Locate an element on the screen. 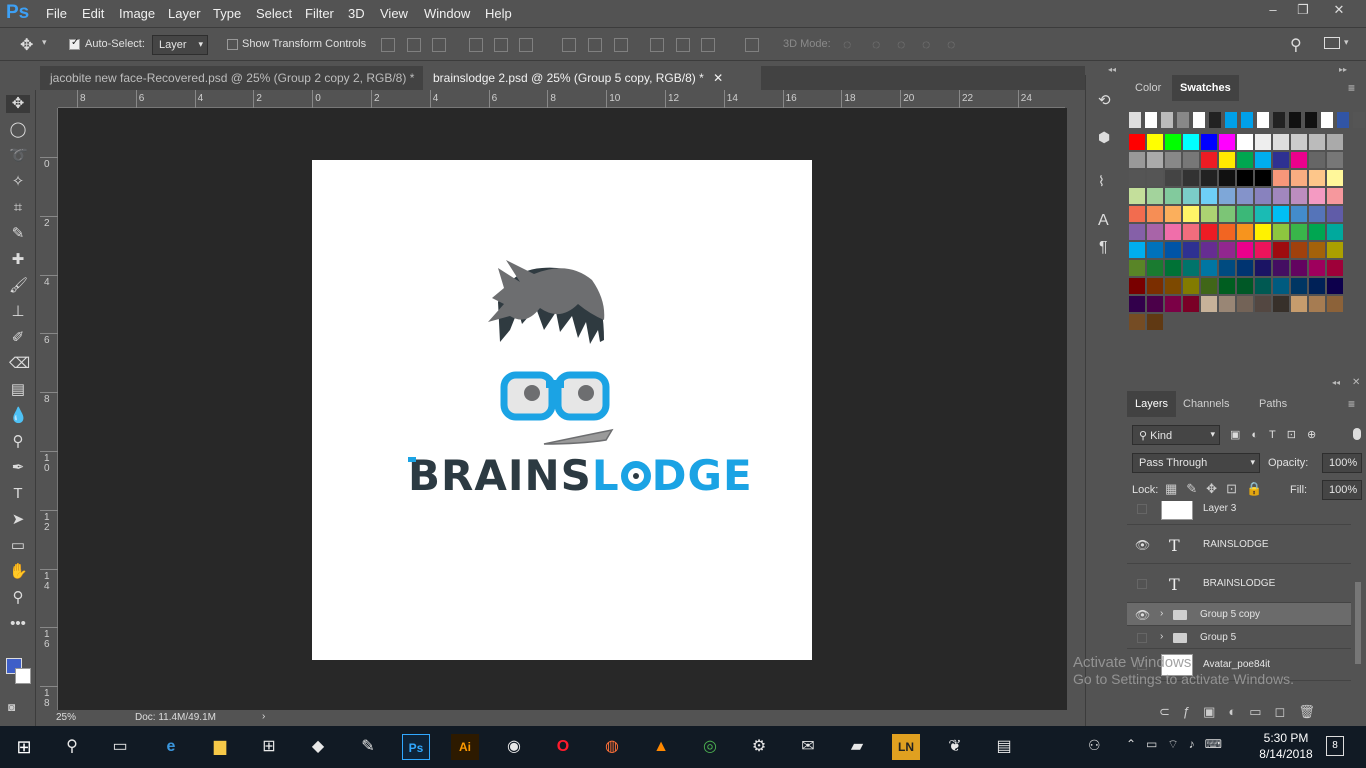 This screenshot has width=1366, height=768. visibility-eye-icon is located at coordinates (1142, 637).